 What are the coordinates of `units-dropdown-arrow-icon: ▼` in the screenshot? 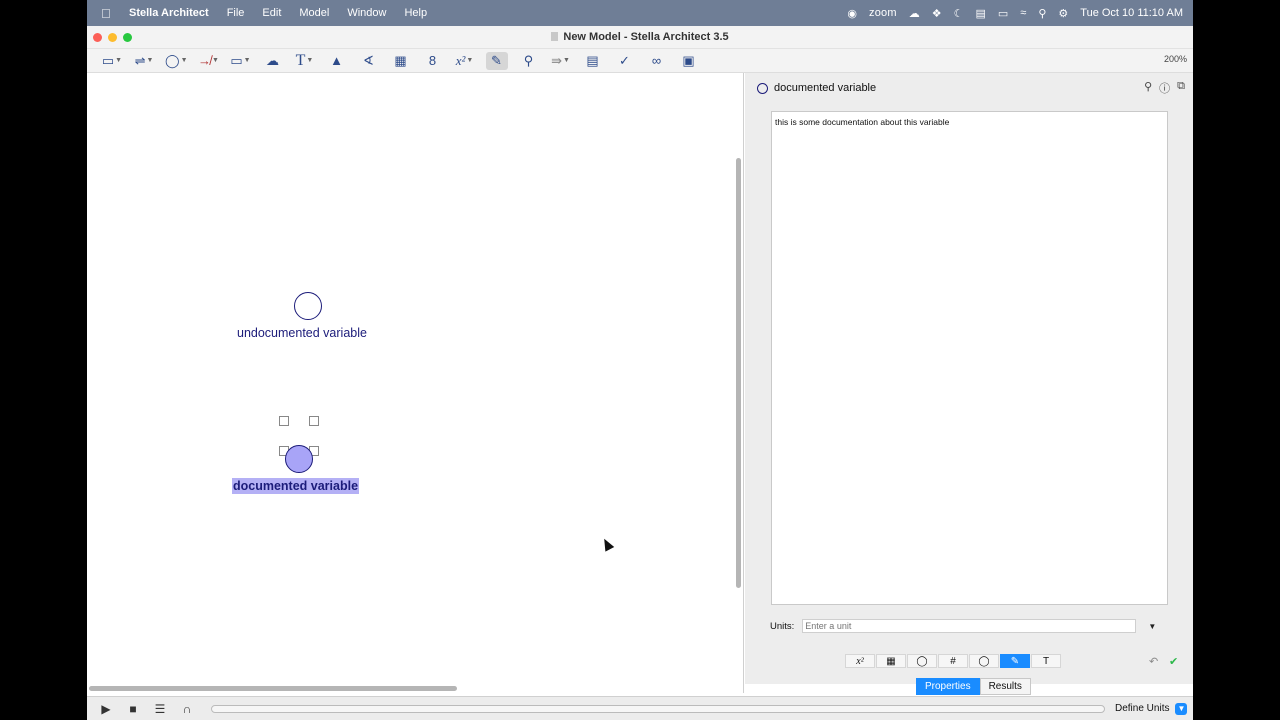 It's located at (1152, 626).